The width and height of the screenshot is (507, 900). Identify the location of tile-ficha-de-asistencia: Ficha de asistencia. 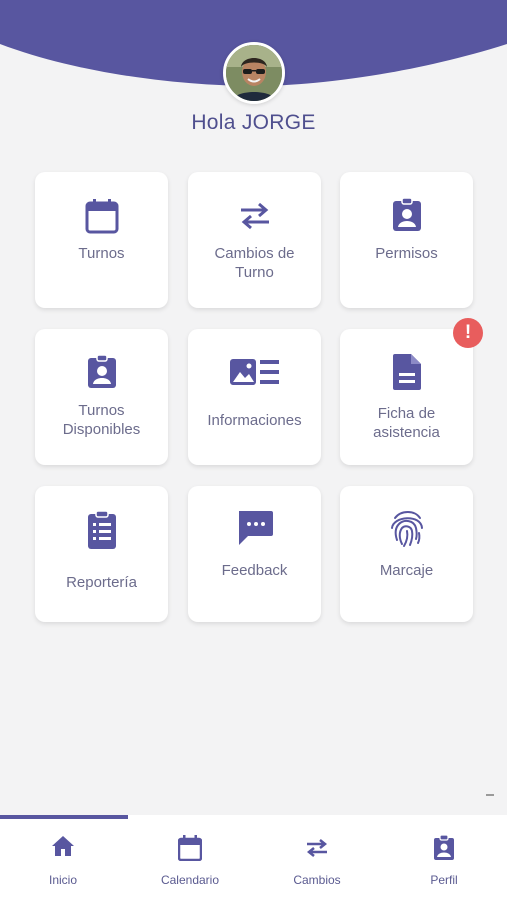
(406, 397).